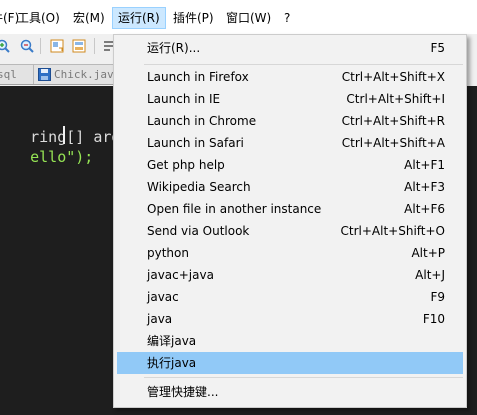  I want to click on menu-item-shortcut: Ctrl+Alt+Shift+O, so click(392, 231).